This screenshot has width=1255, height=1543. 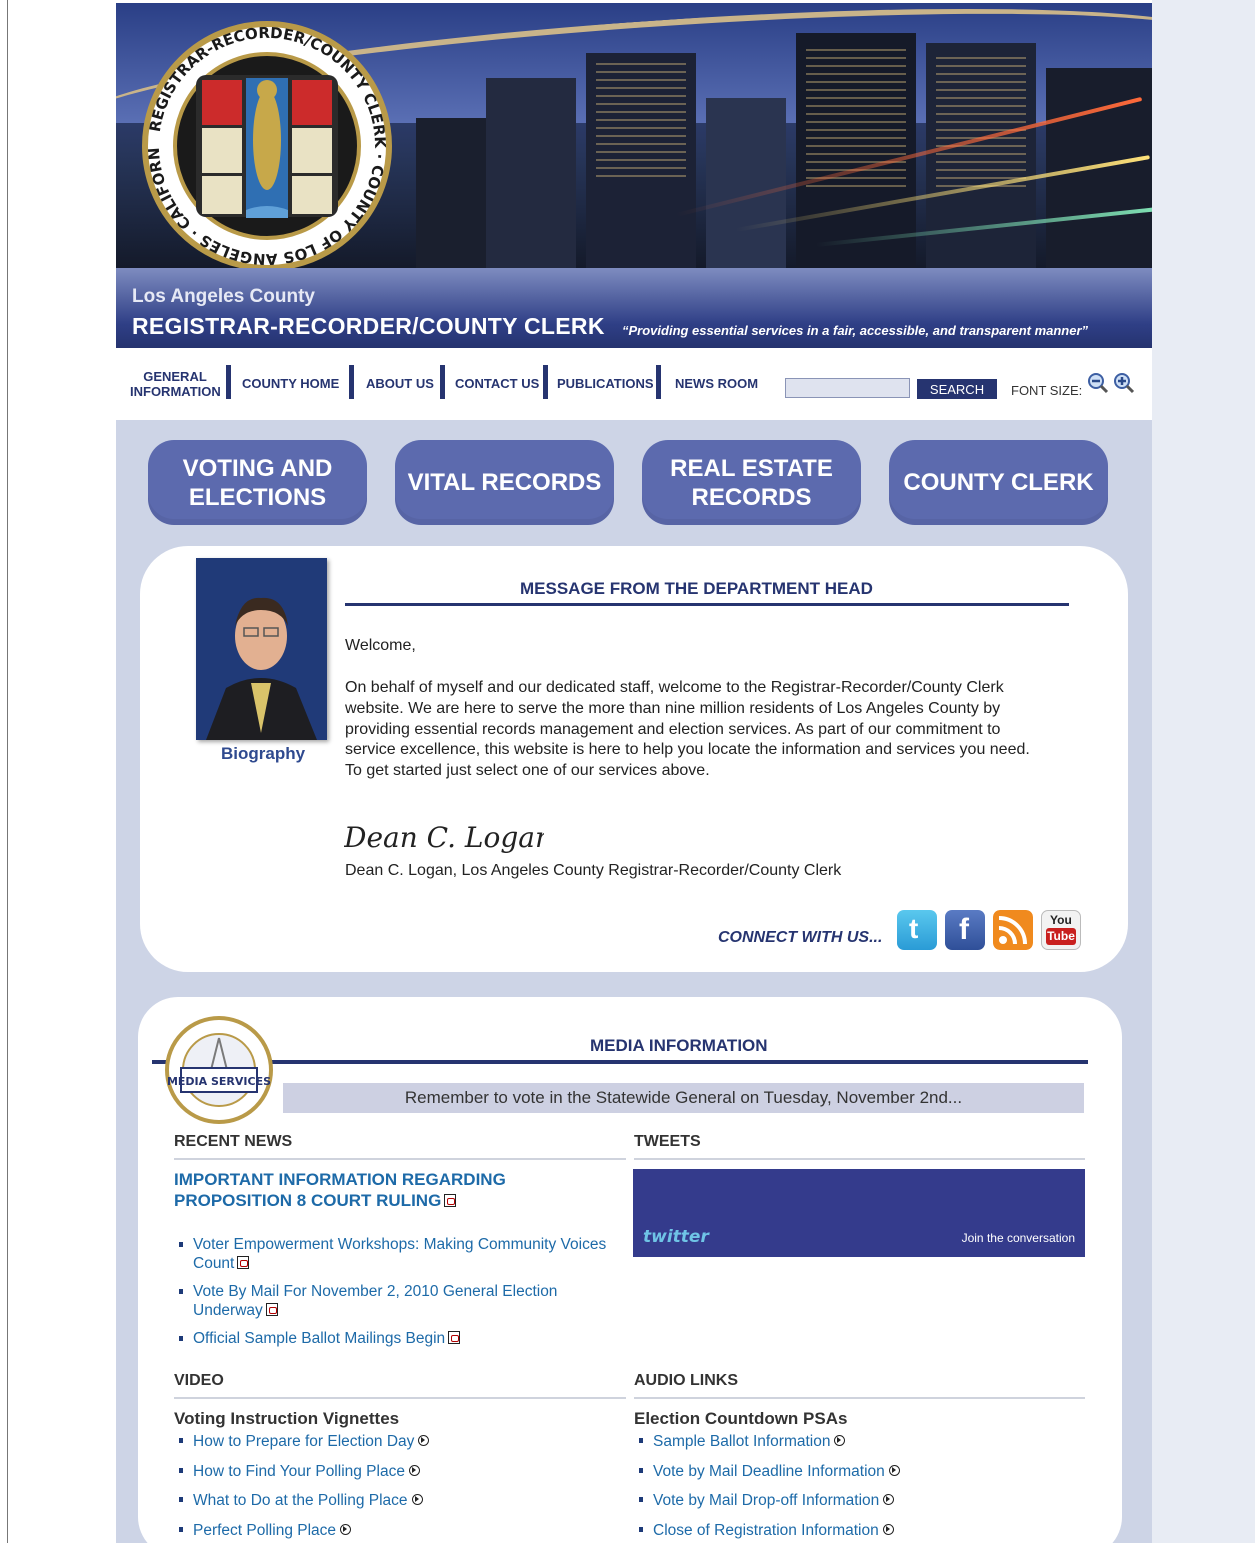 I want to click on video-link: Perfect Polling Place, so click(x=394, y=1530).